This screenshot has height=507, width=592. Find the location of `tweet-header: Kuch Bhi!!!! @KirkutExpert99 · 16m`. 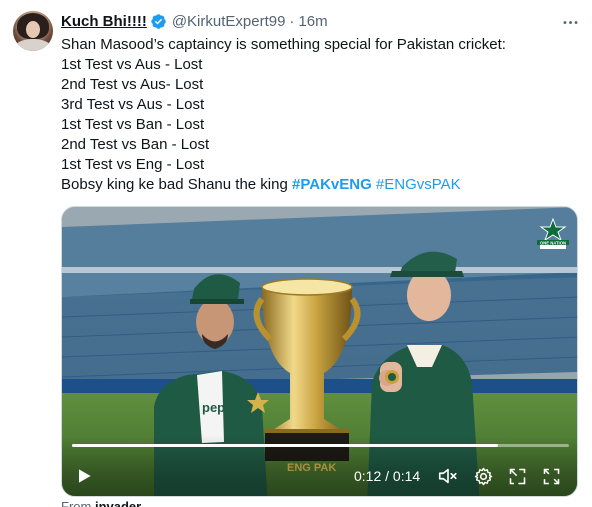

tweet-header: Kuch Bhi!!!! @KirkutExpert99 · 16m is located at coordinates (194, 21).